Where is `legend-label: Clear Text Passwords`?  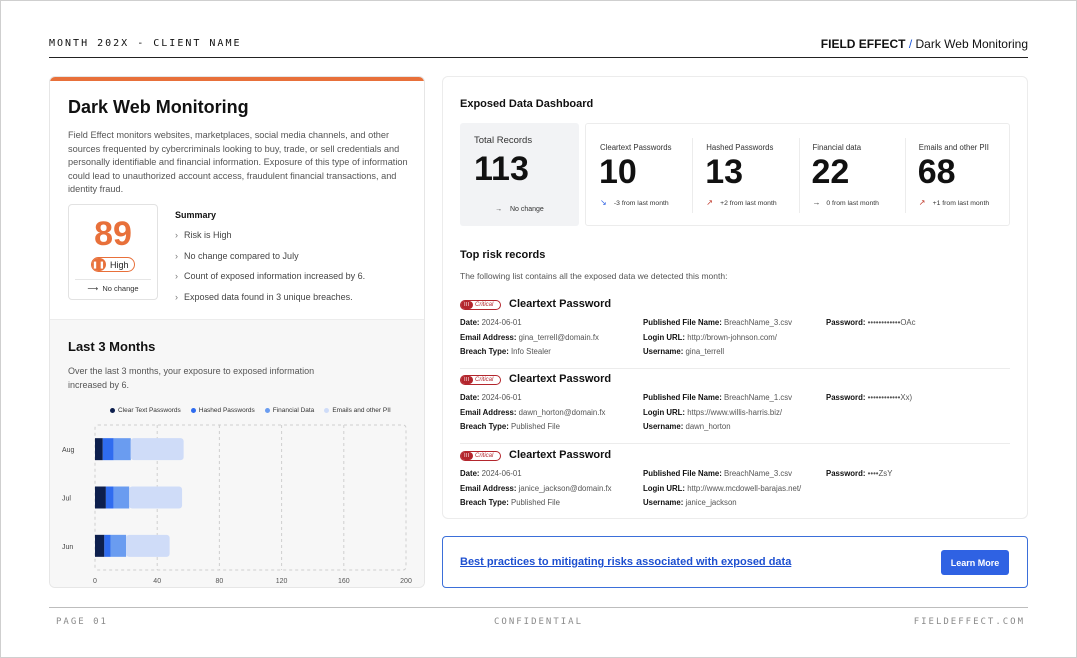
legend-label: Clear Text Passwords is located at coordinates (149, 410).